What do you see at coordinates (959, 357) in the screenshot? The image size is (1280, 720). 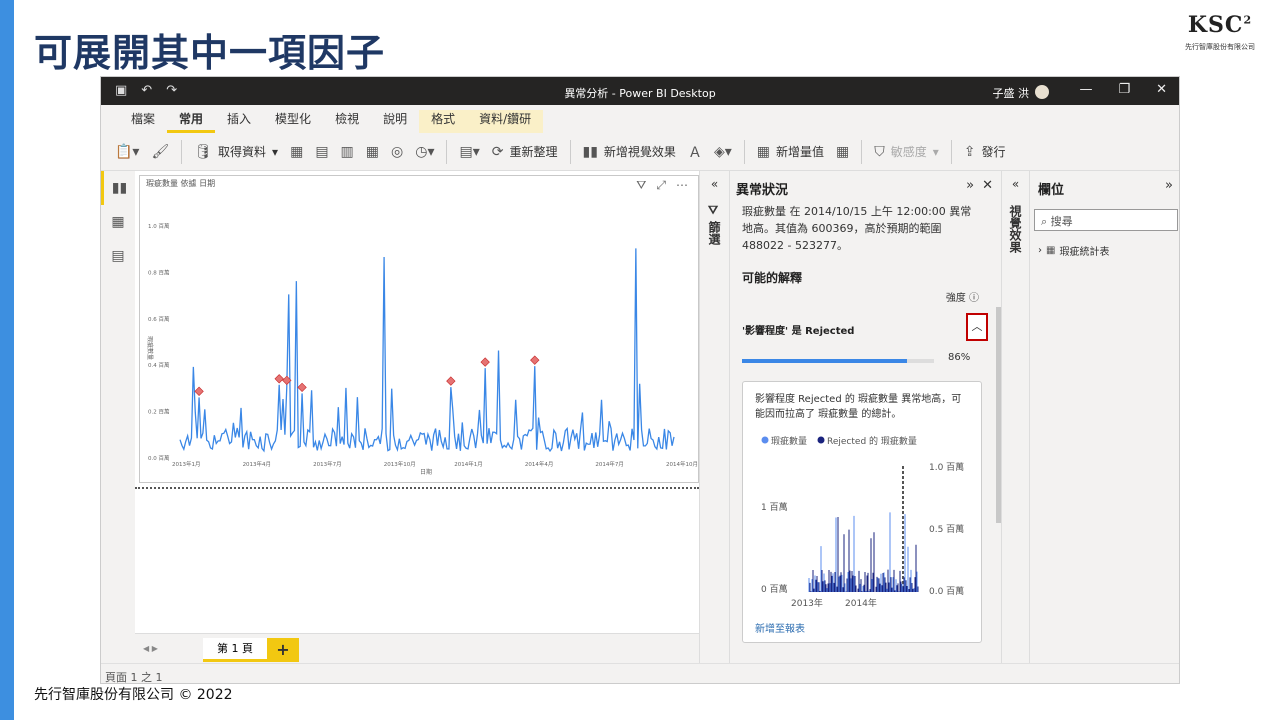 I see `strength-percent: 86%` at bounding box center [959, 357].